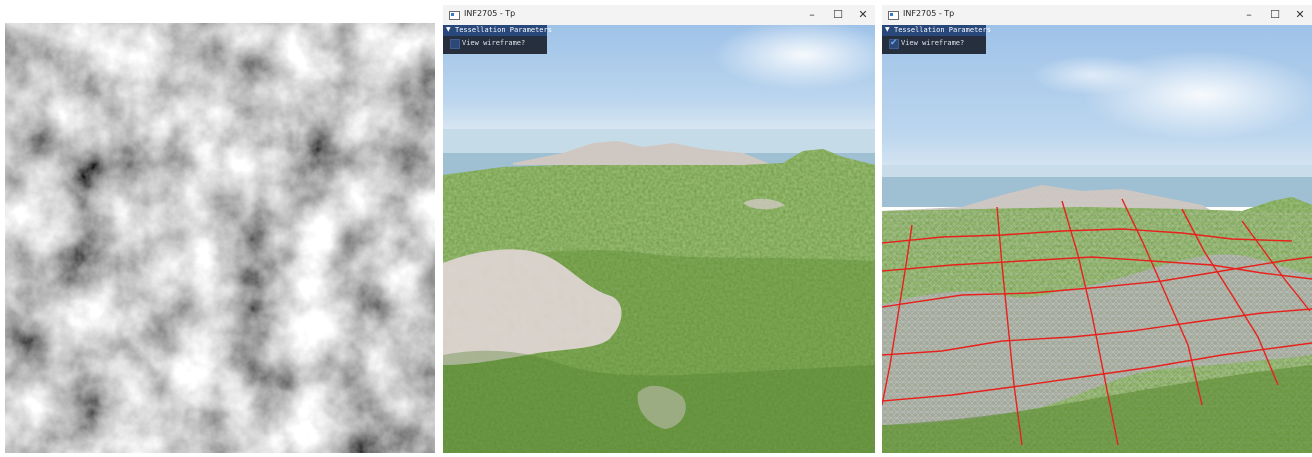  I want to click on wireframe-checkbox: ✔, so click(894, 43).